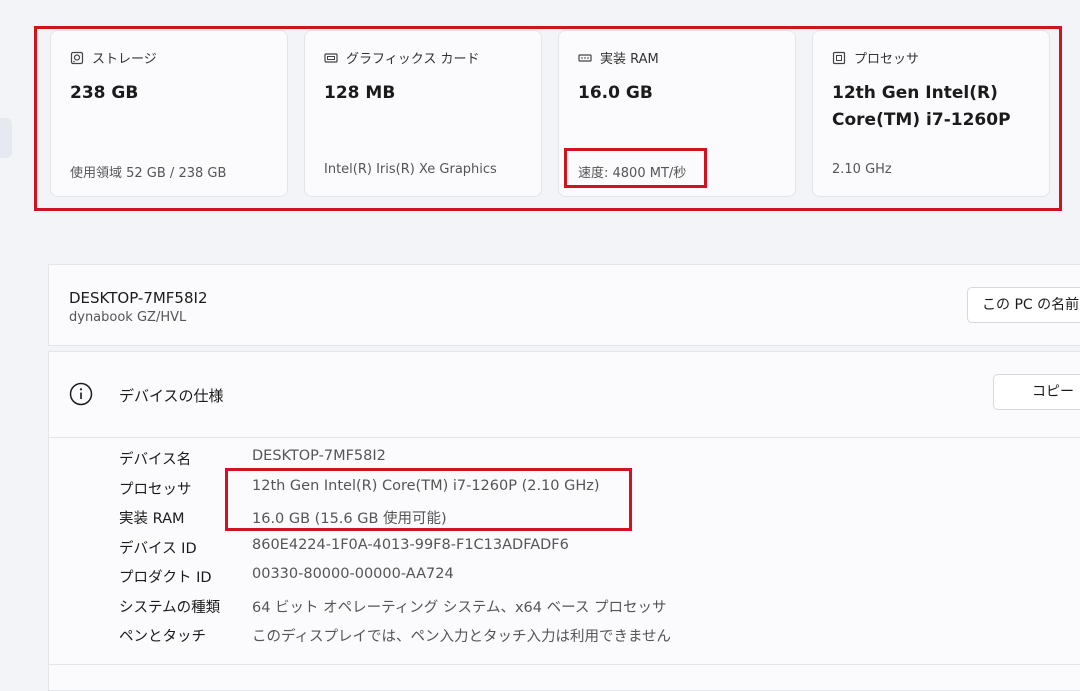  Describe the element at coordinates (158, 548) in the screenshot. I see `spec-label: デバイス ID` at that location.